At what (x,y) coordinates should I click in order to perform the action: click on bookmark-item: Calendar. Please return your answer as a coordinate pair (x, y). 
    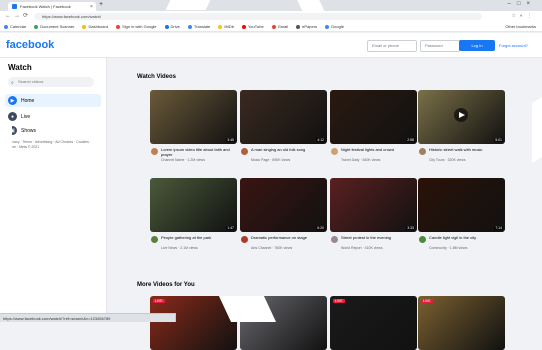
    Looking at the image, I should click on (15, 26).